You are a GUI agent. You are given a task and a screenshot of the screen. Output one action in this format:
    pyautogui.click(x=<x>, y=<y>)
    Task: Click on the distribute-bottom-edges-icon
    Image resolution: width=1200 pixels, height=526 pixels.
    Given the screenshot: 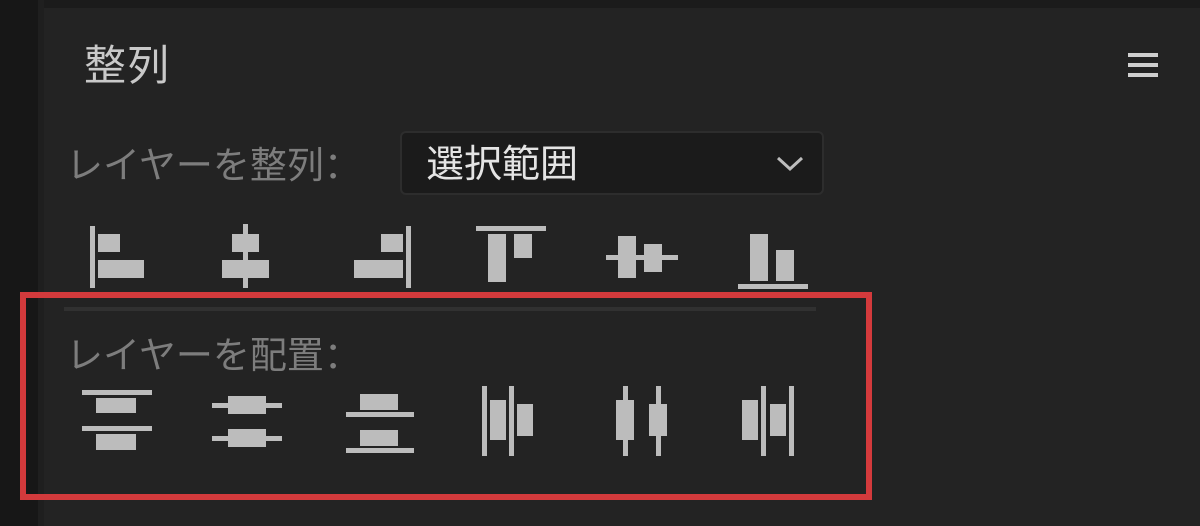 What is the action you would take?
    pyautogui.click(x=380, y=424)
    